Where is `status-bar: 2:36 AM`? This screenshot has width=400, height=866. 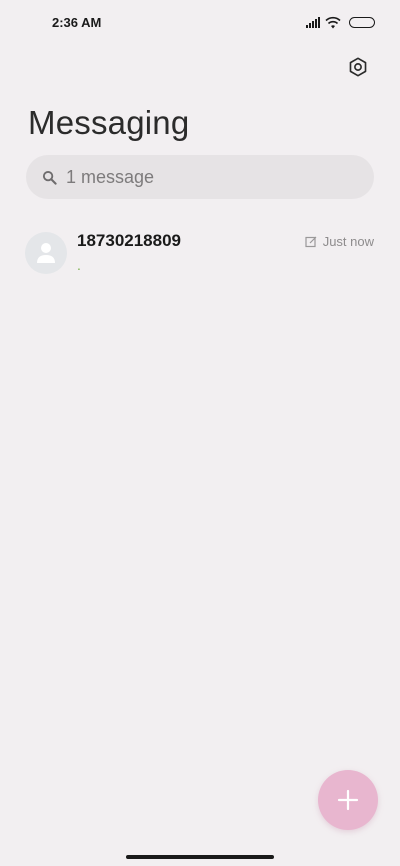
status-bar: 2:36 AM is located at coordinates (200, 22).